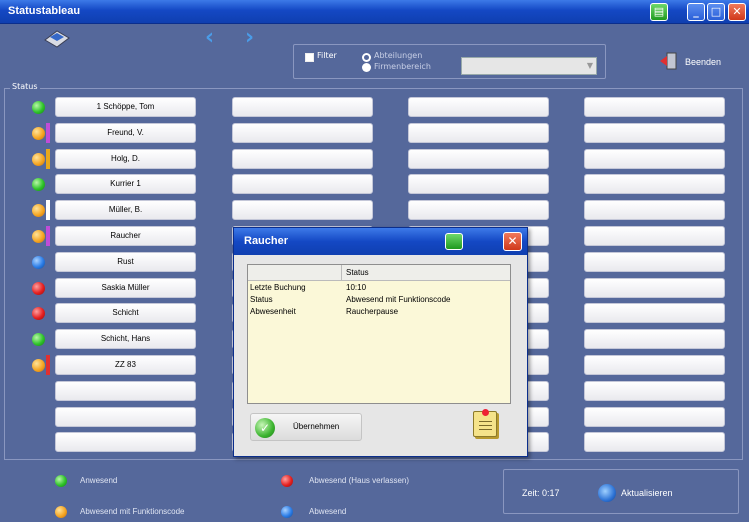  Describe the element at coordinates (327, 55) in the screenshot. I see `filter-label: Filter` at that location.